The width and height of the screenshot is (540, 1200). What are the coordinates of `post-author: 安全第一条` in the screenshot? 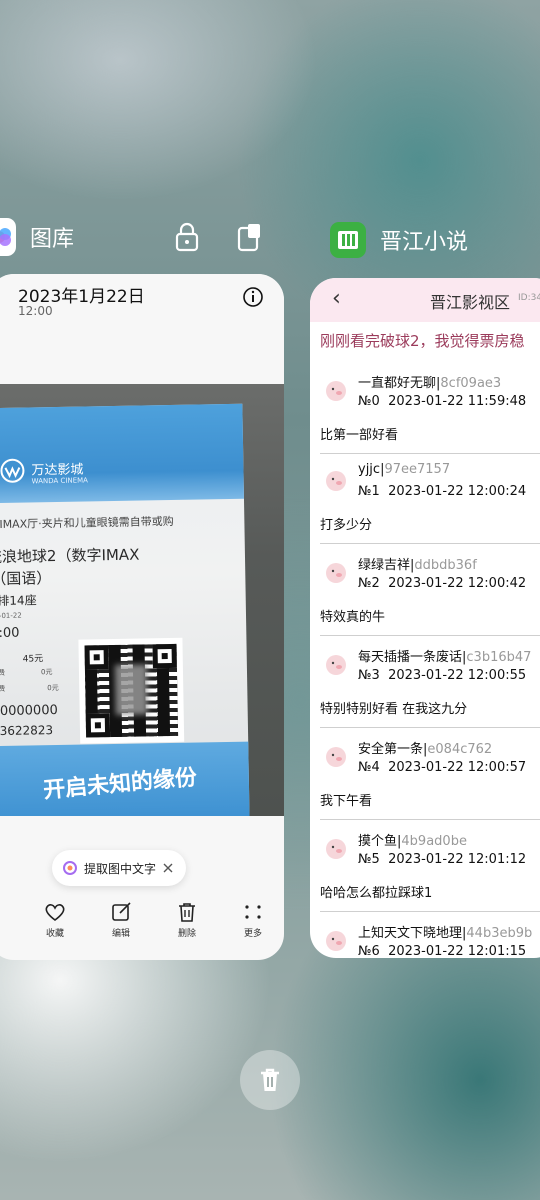 It's located at (391, 749).